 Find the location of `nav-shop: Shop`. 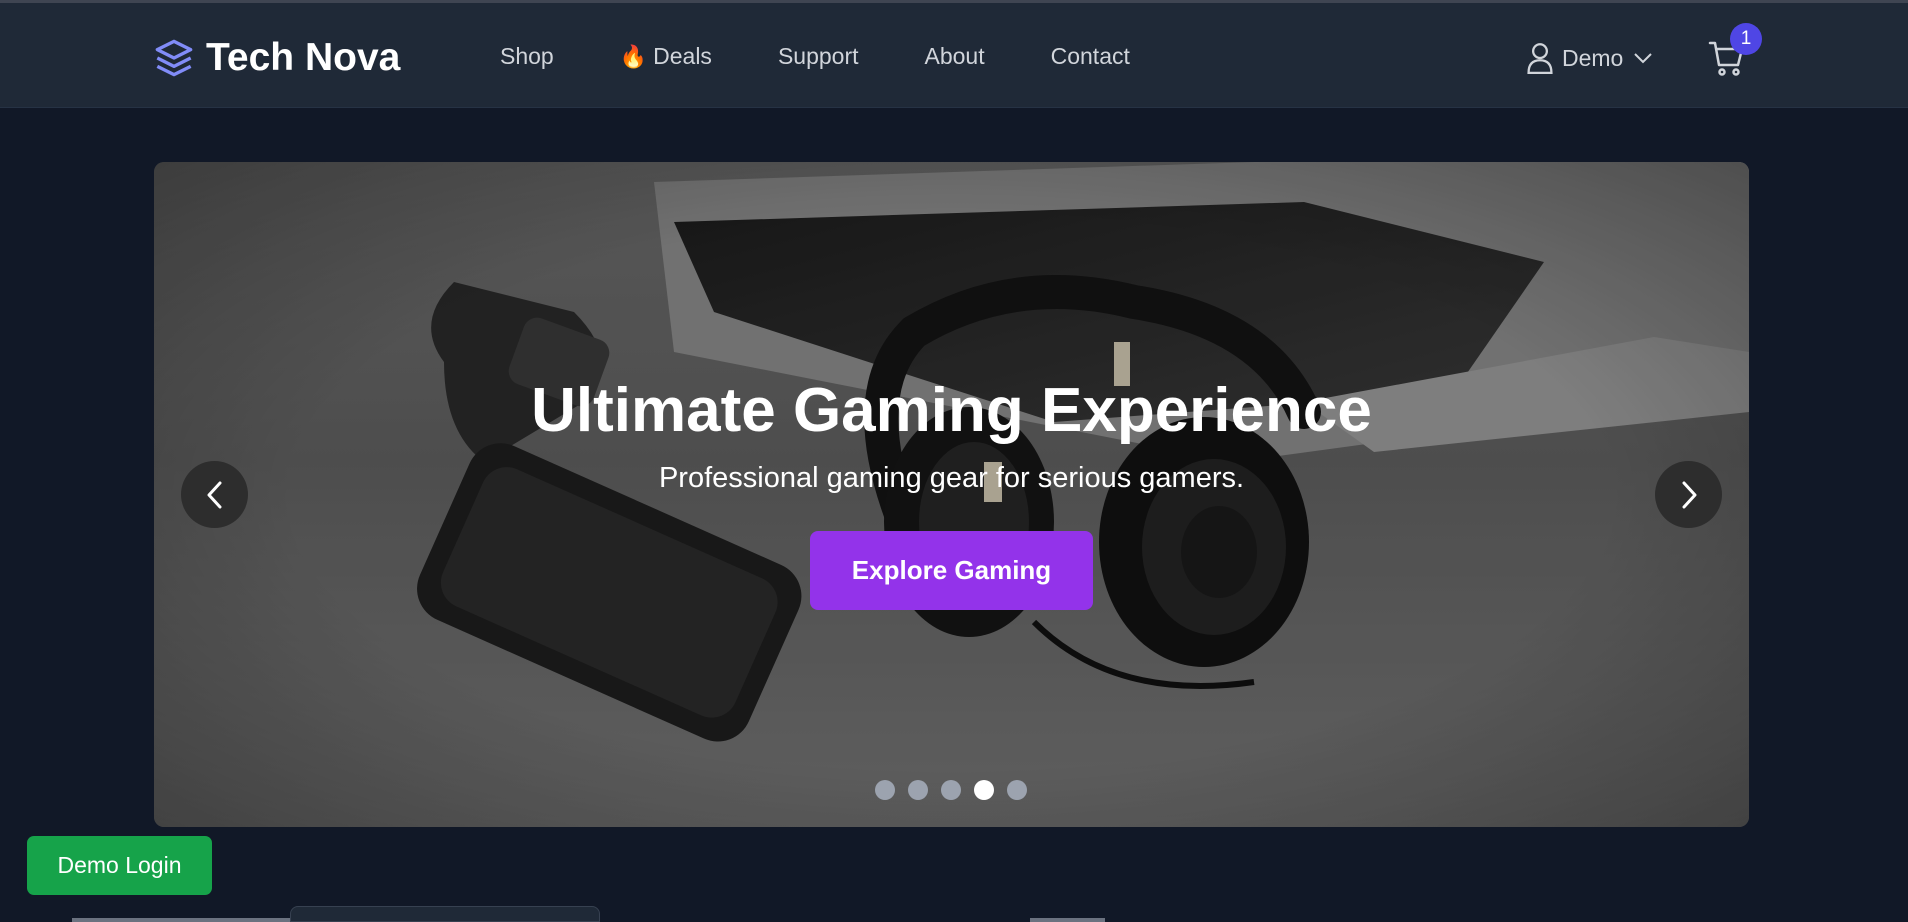

nav-shop: Shop is located at coordinates (527, 56).